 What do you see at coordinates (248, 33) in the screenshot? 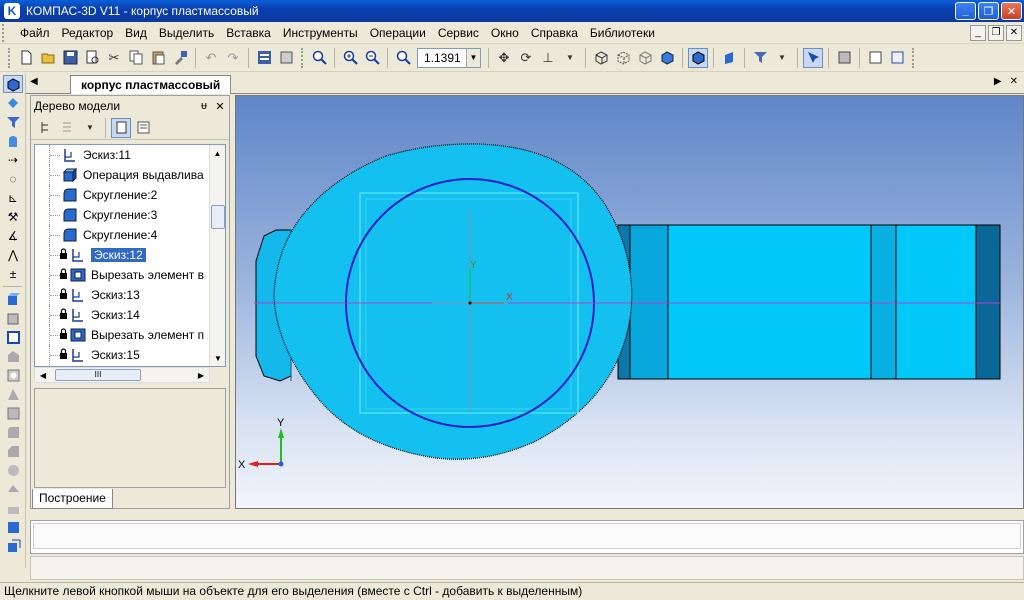
I see `menu-insert: Вставка` at bounding box center [248, 33].